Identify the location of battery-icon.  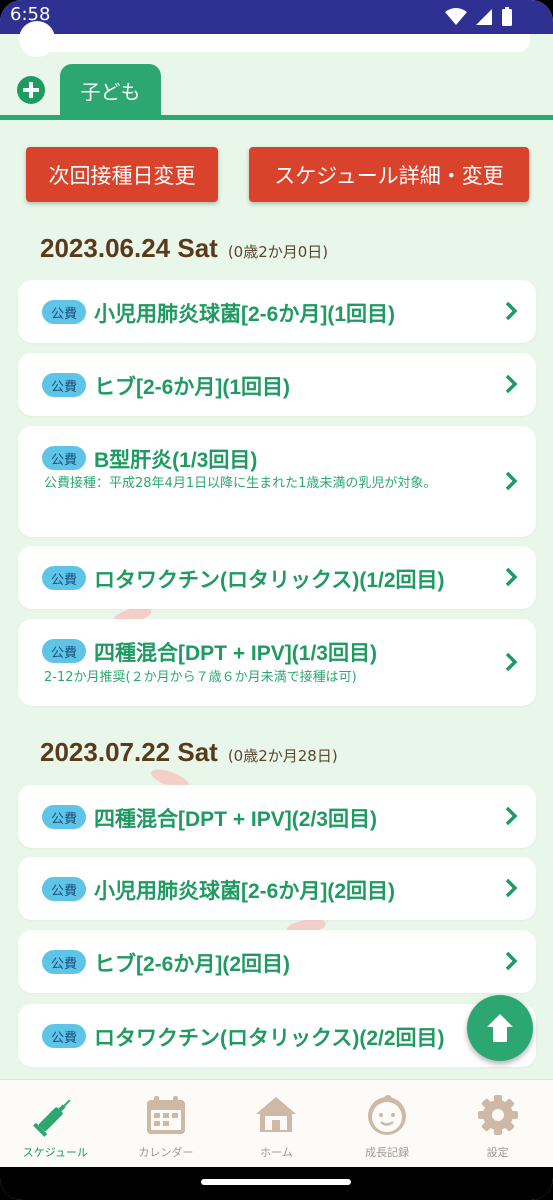
(507, 16).